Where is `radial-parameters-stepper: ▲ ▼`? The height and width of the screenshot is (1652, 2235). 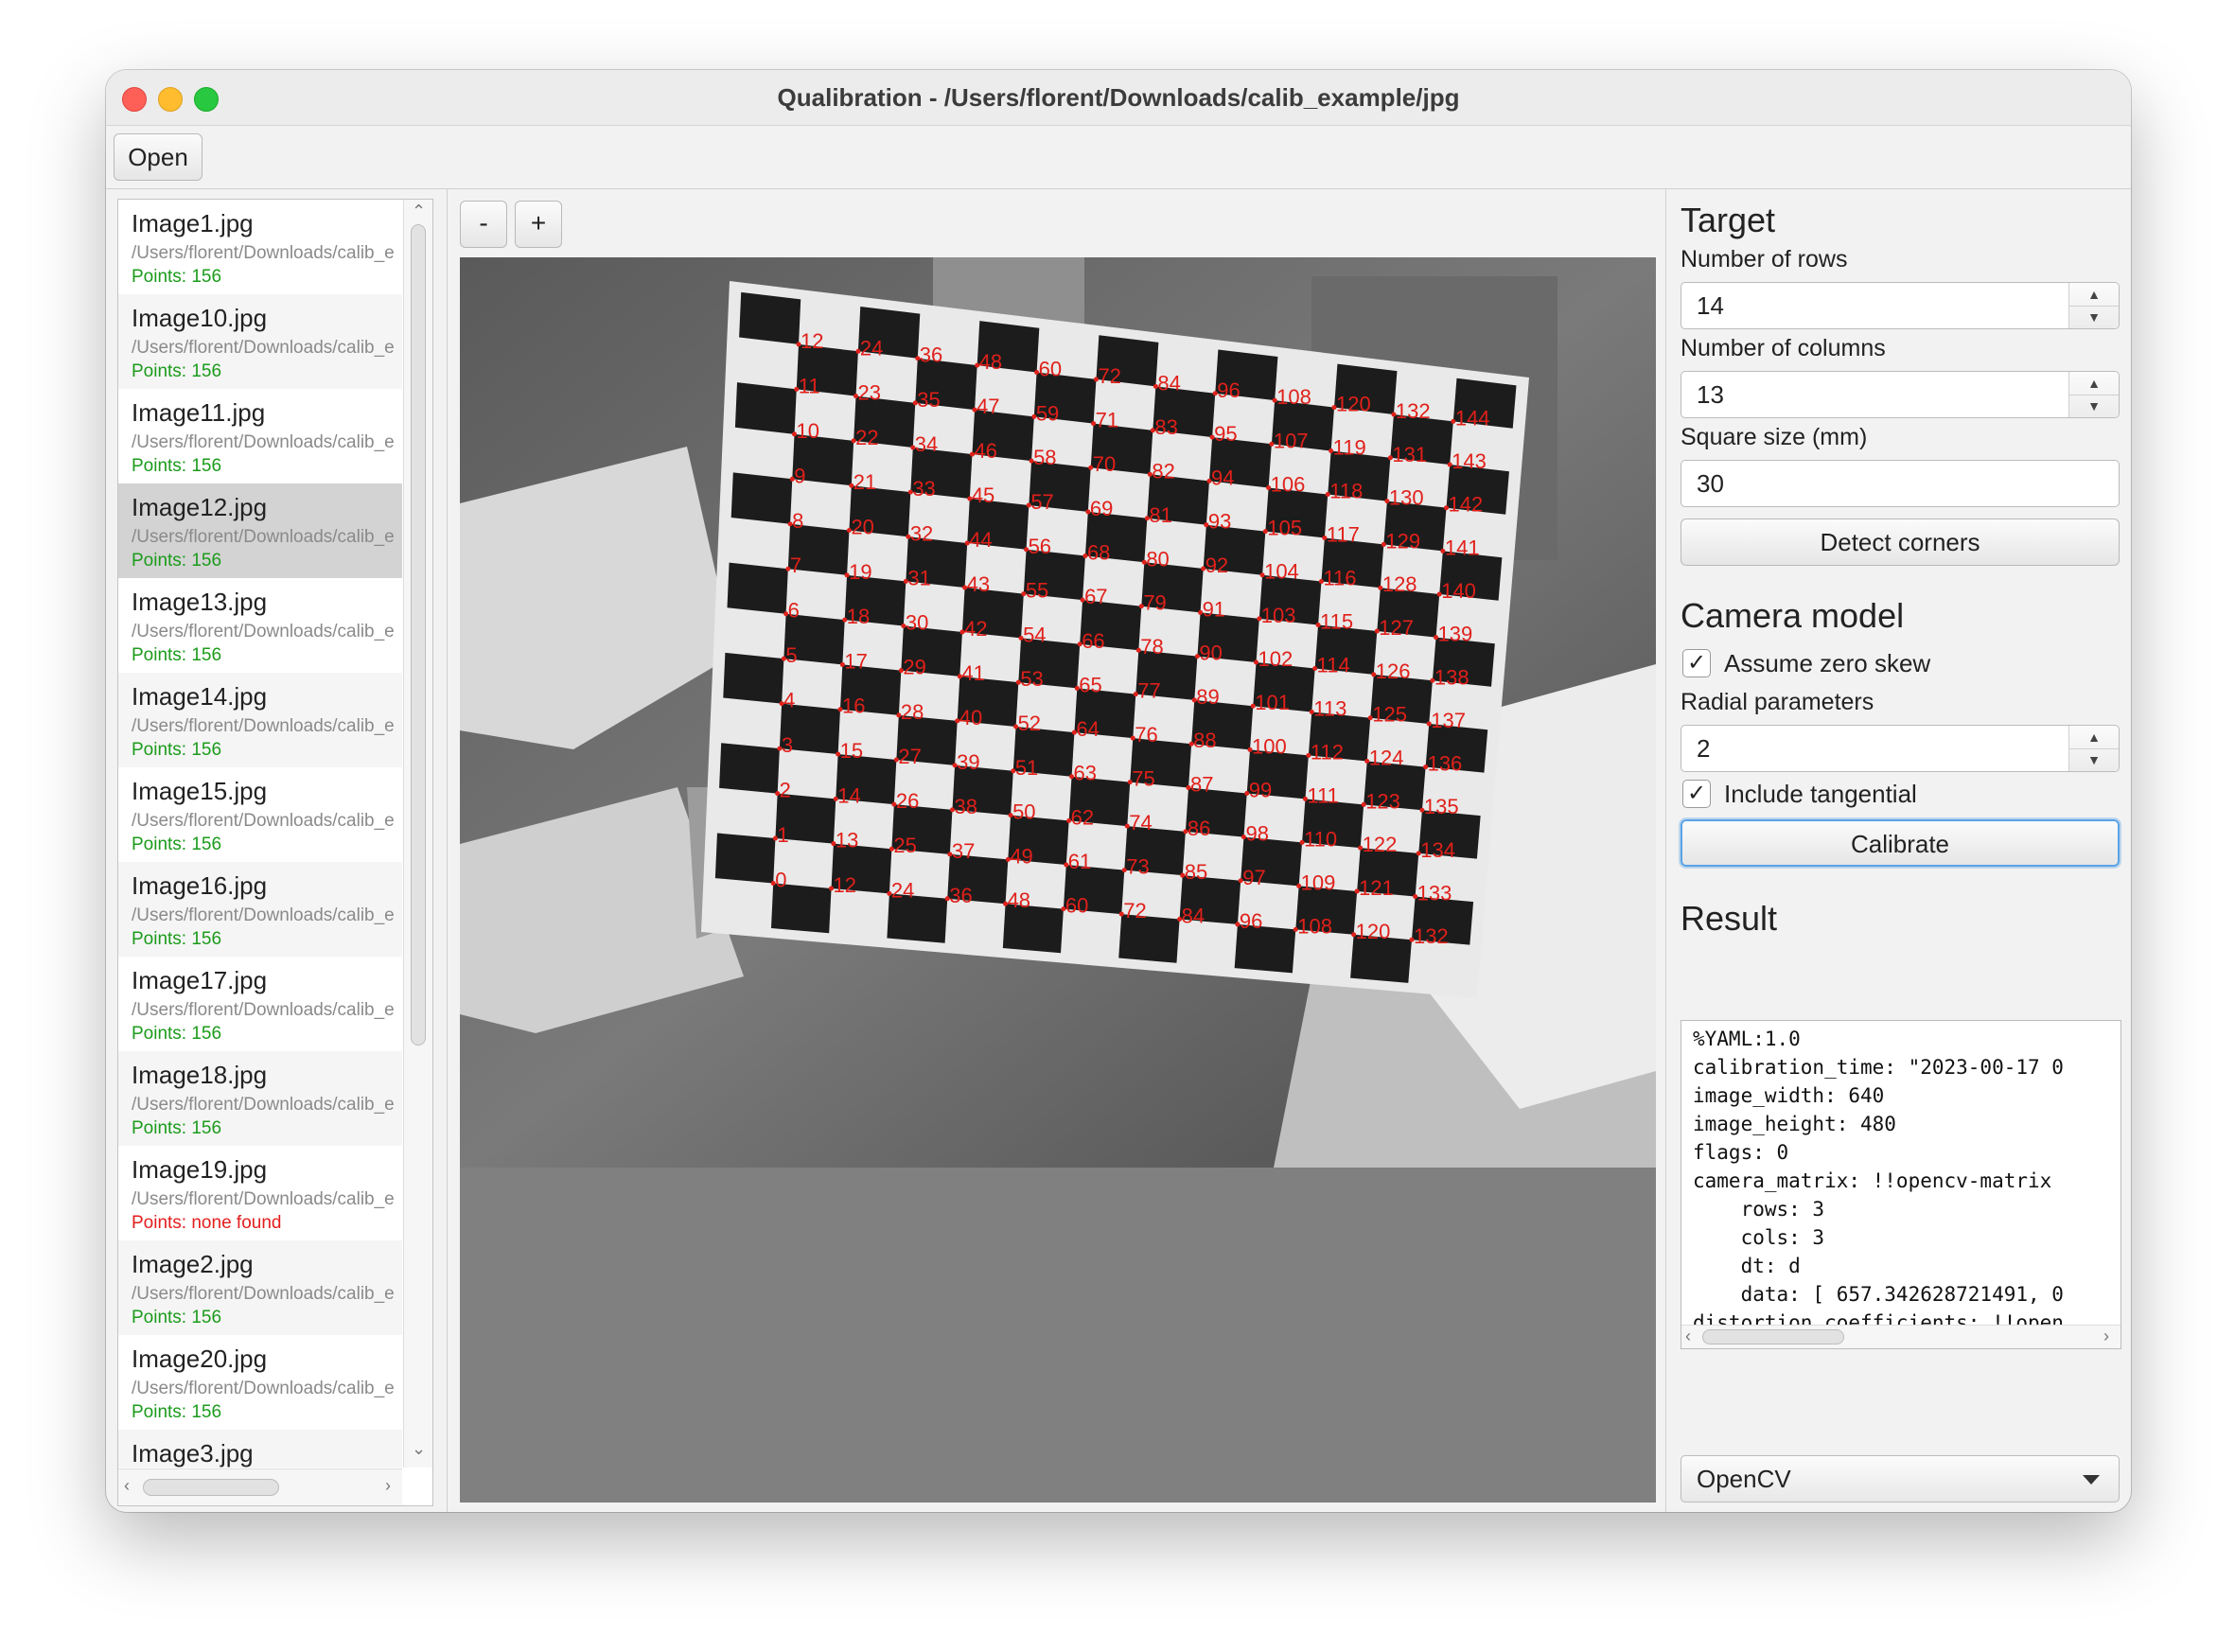 radial-parameters-stepper: ▲ ▼ is located at coordinates (2093, 748).